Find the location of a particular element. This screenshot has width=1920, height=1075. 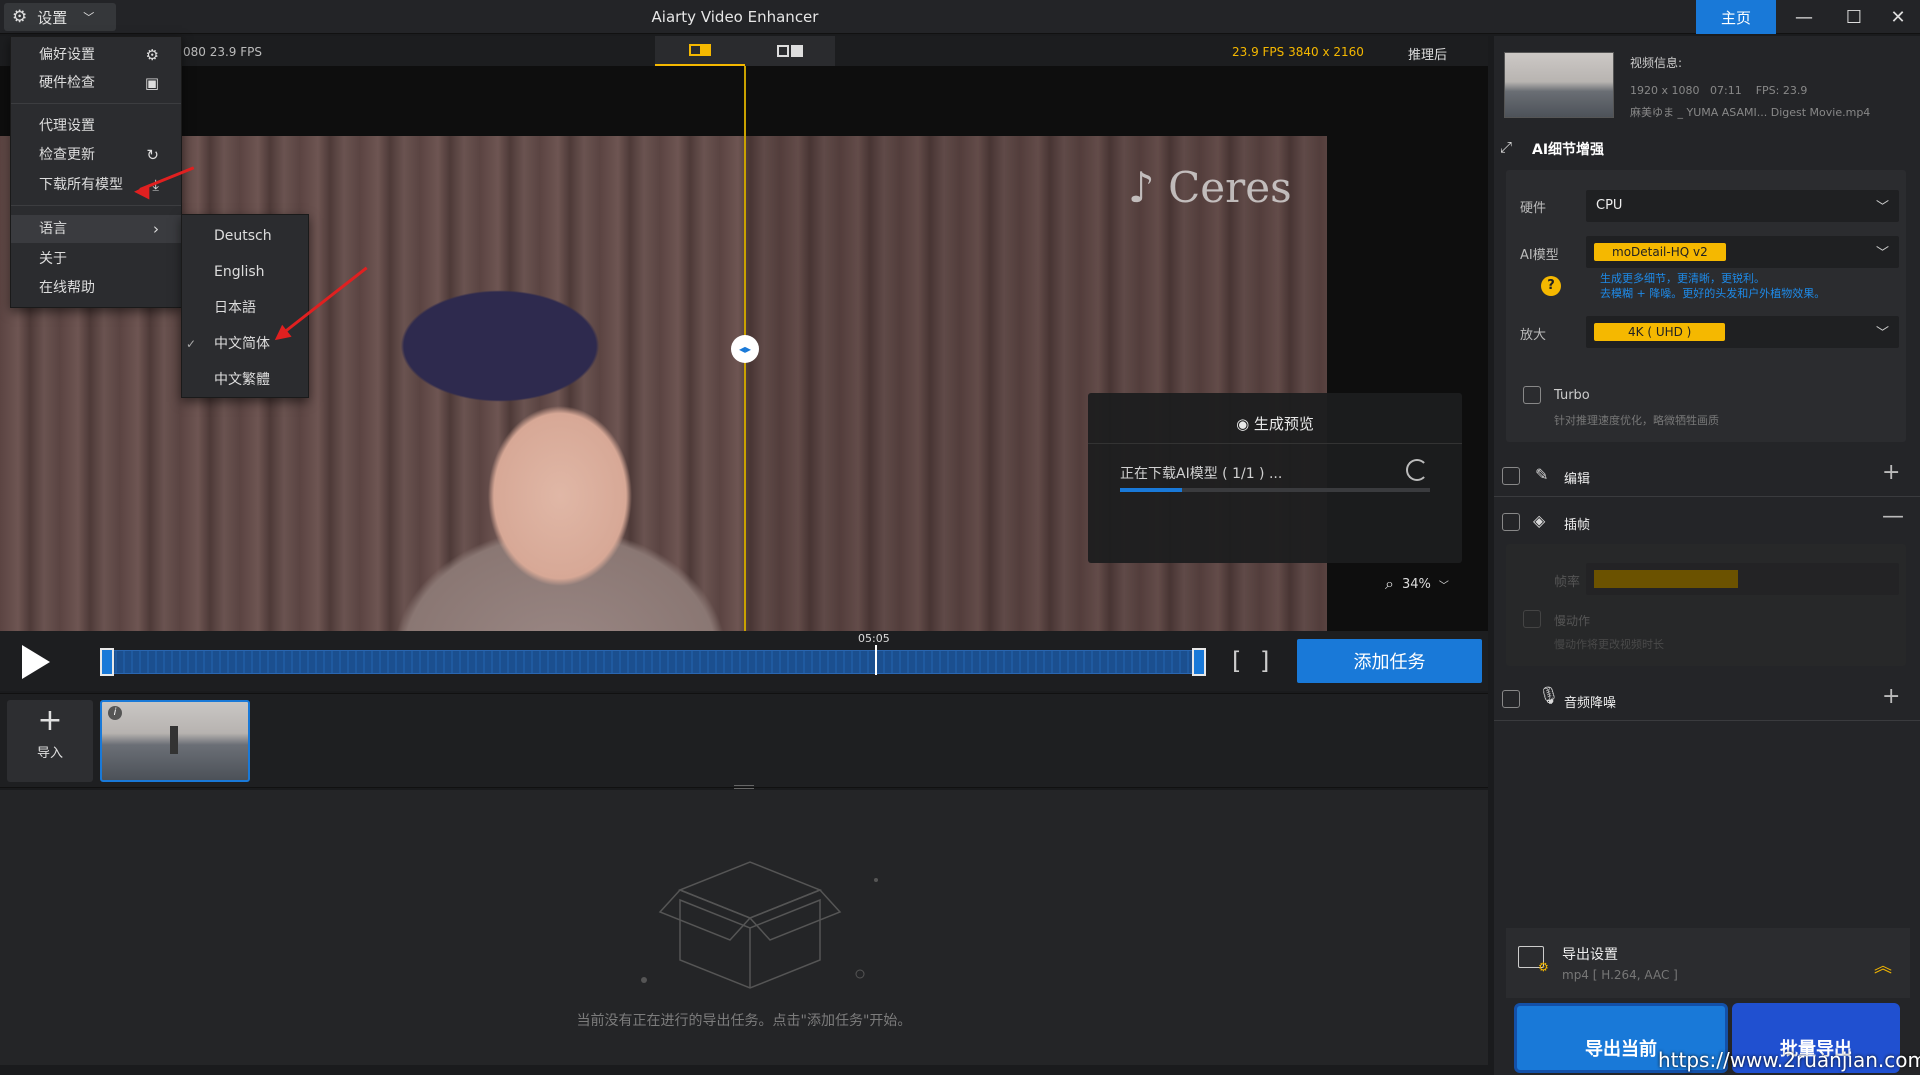

lang-item-japanese: 日本語 is located at coordinates (245, 308).